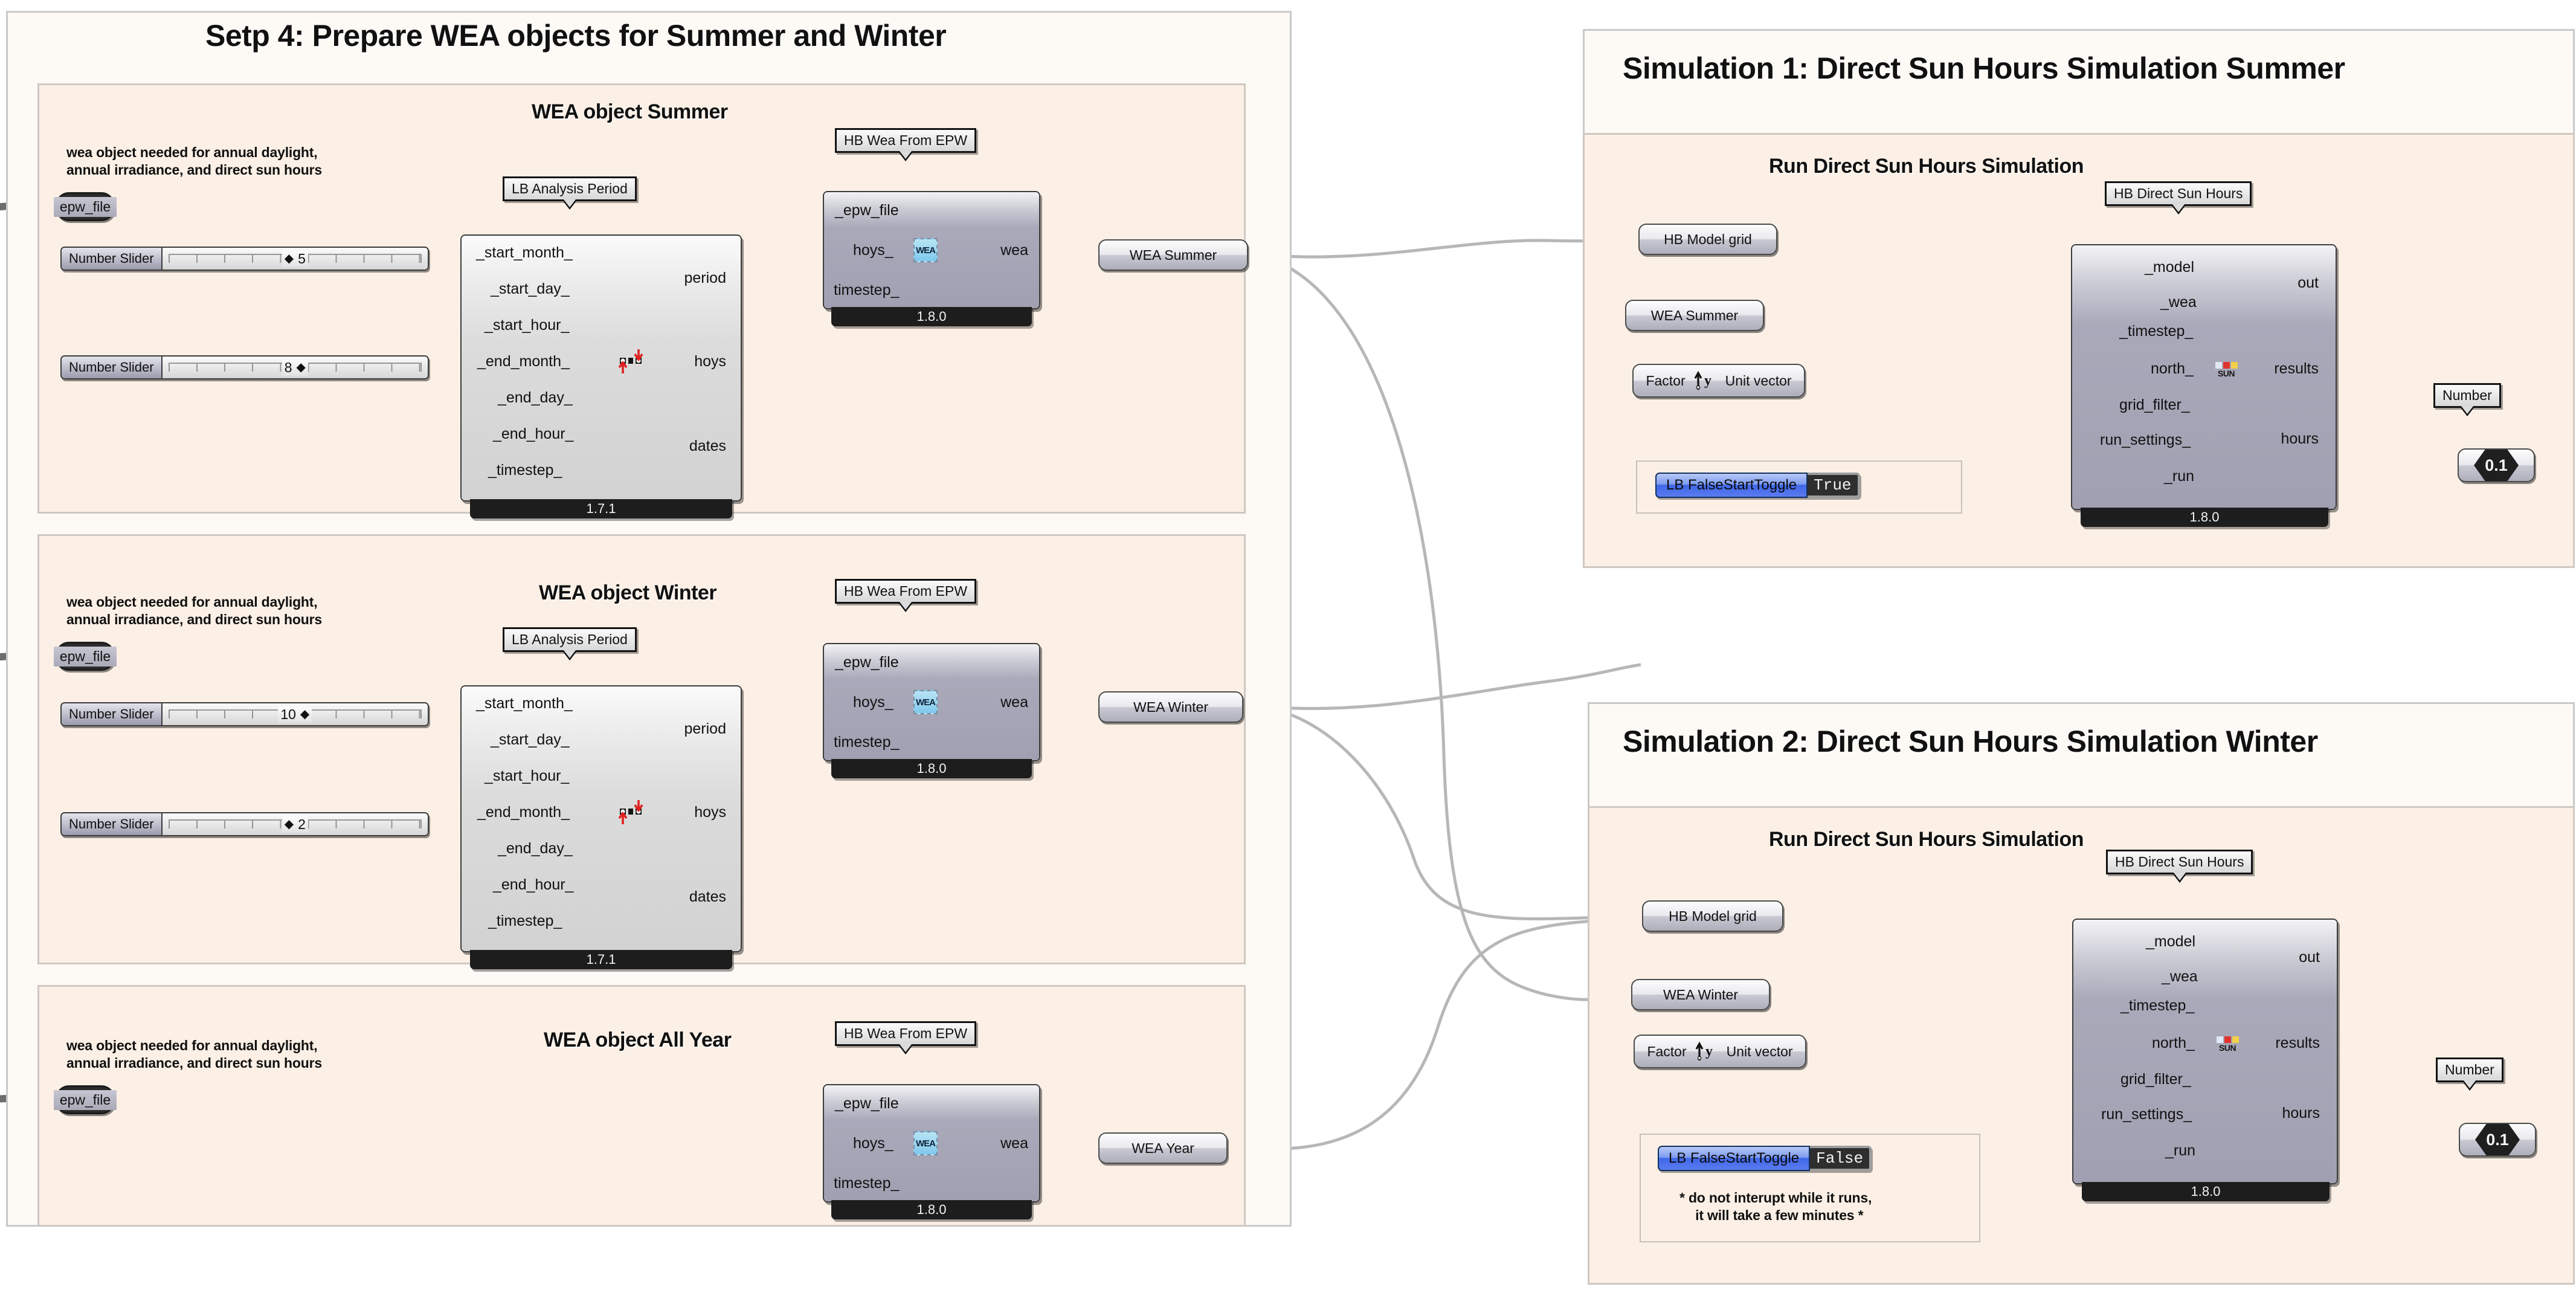 This screenshot has width=2576, height=1298. Describe the element at coordinates (1170, 707) in the screenshot. I see `param-wea-winter: WEA Winter` at that location.